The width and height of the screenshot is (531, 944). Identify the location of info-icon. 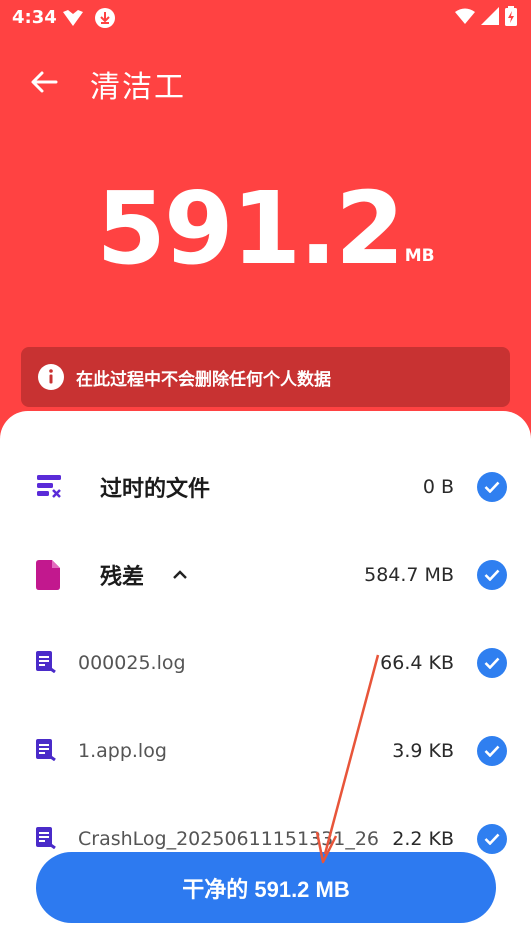
(51, 377).